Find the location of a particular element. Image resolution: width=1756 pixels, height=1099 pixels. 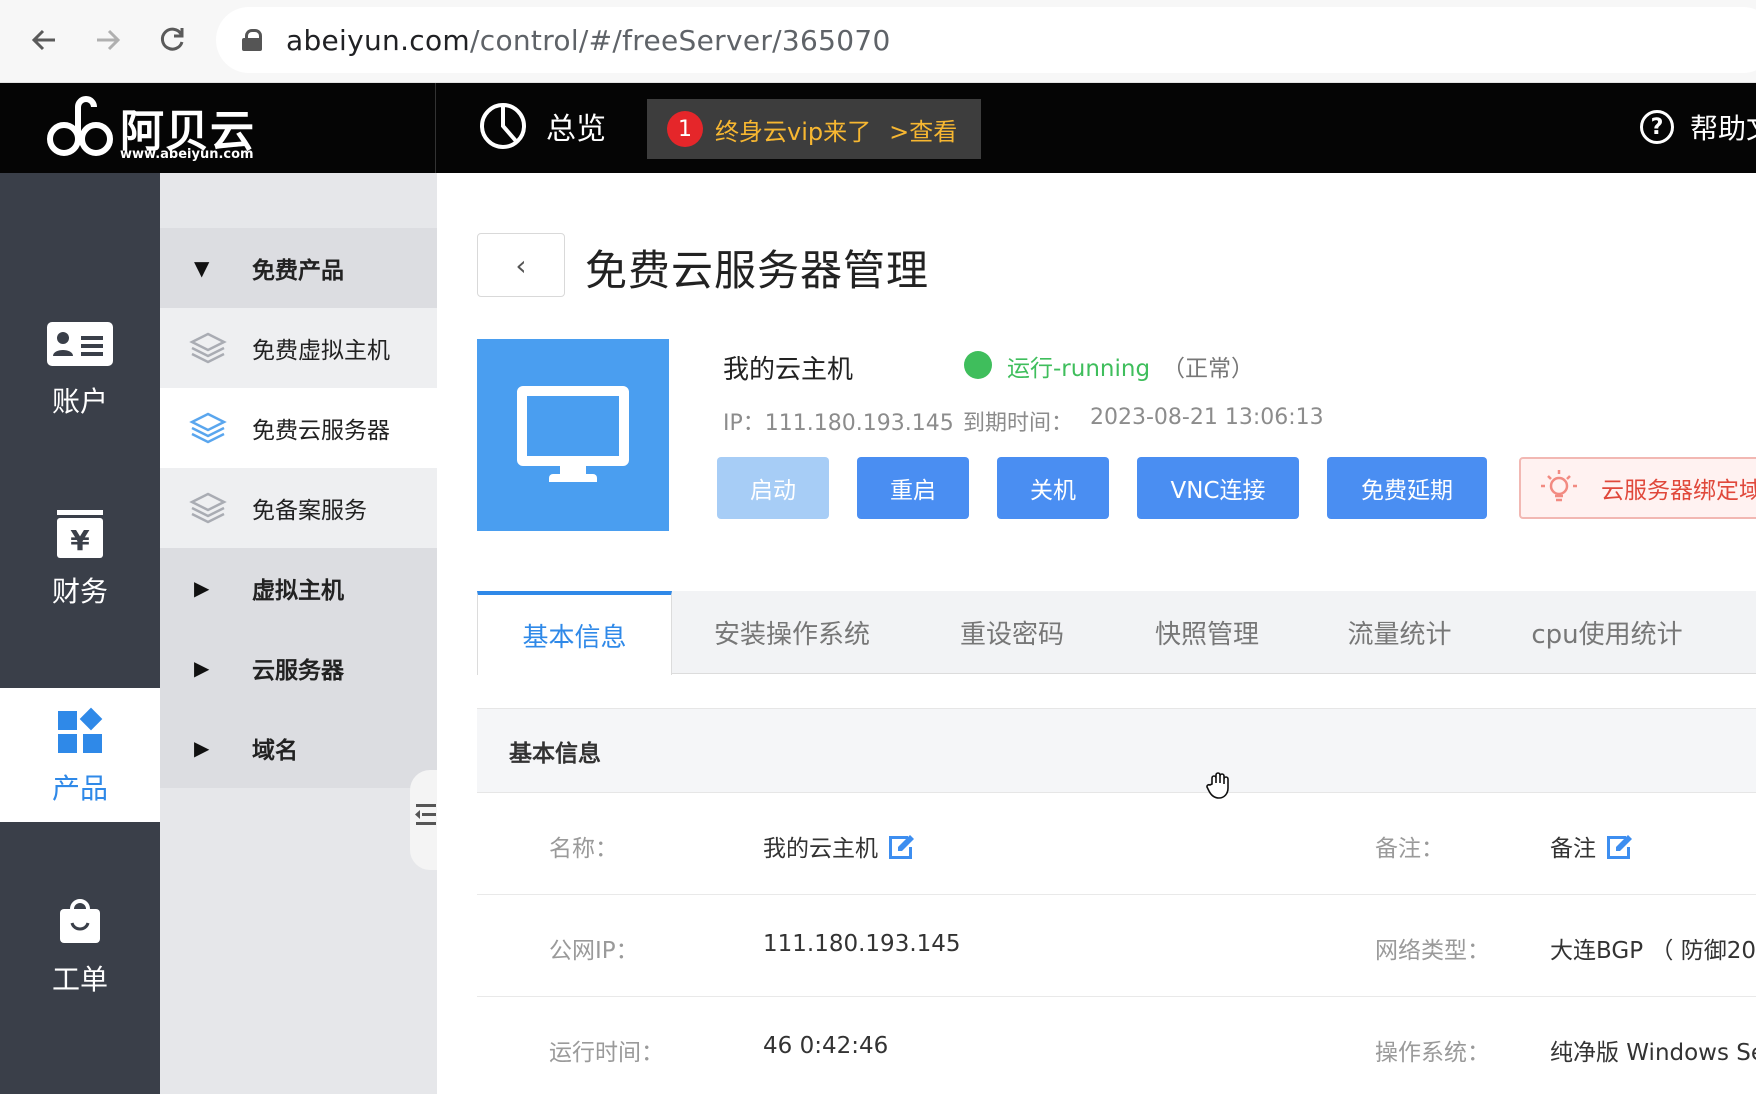

promo-view-link: >查看 is located at coordinates (923, 129).